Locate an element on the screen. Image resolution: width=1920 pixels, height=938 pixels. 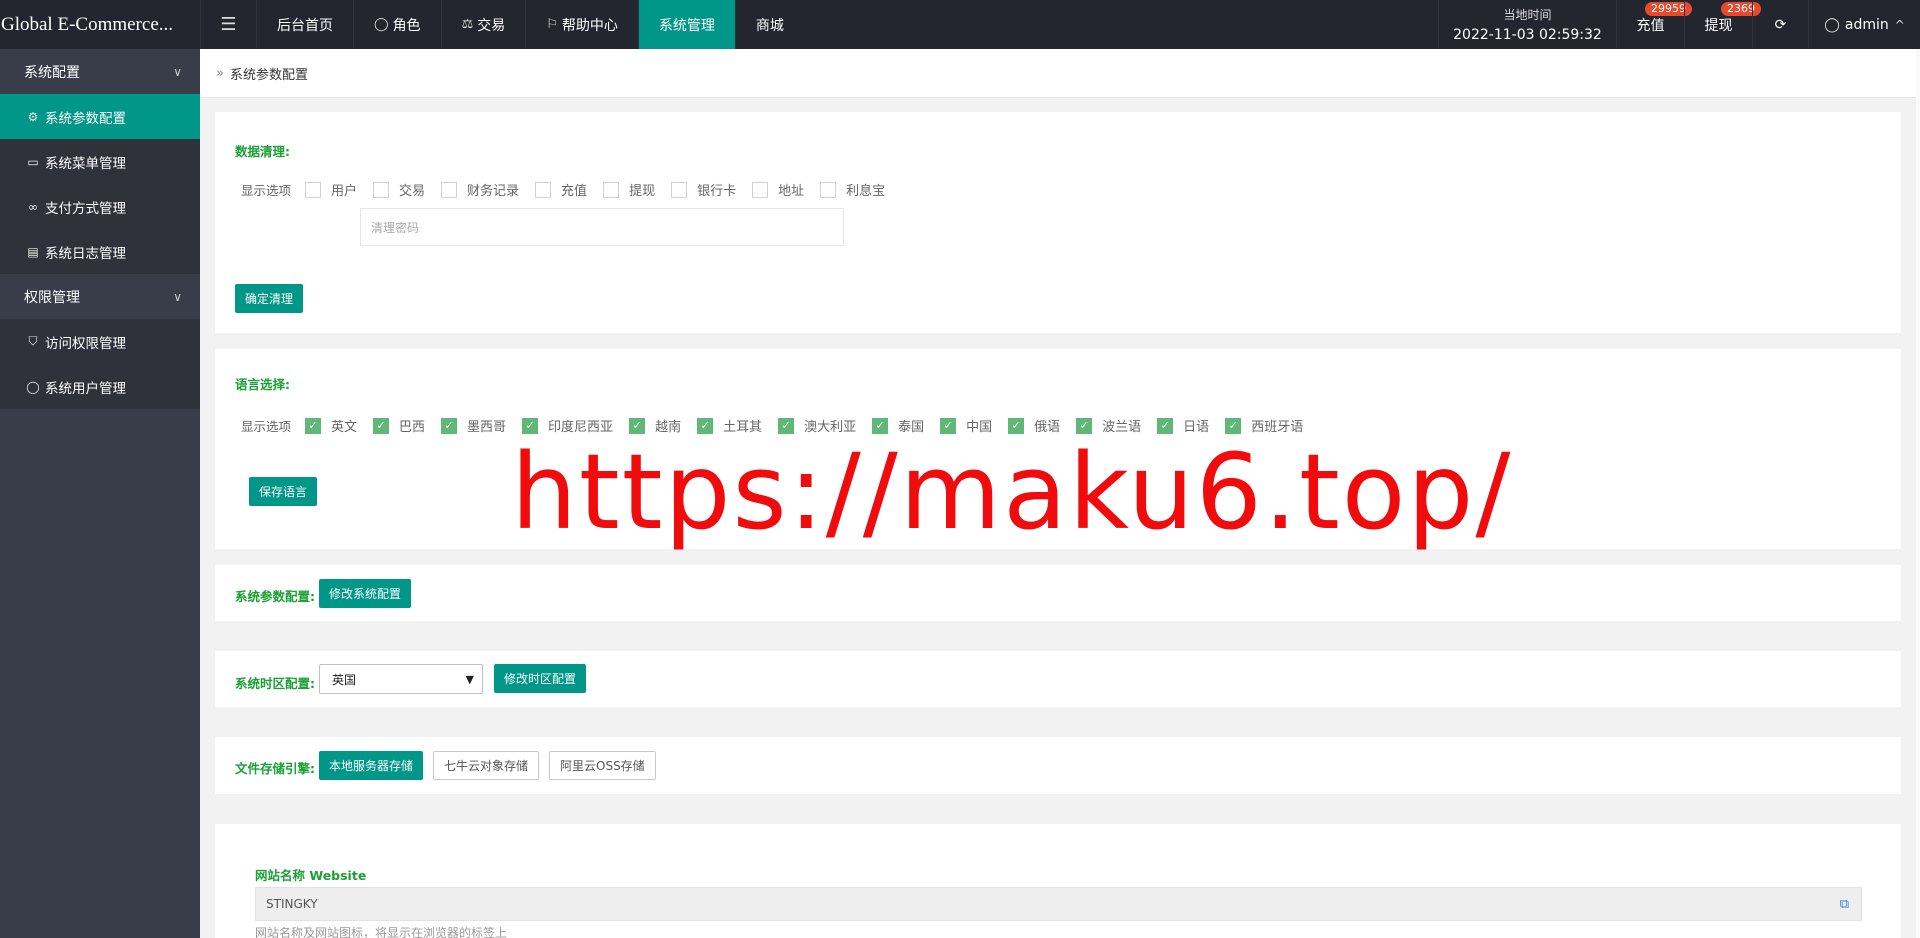
checkbox-label: 充值 is located at coordinates (574, 191).